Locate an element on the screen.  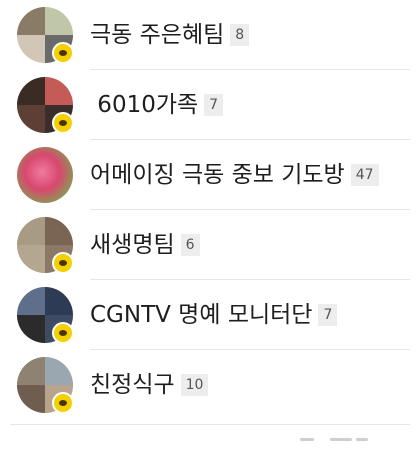
room-title: 새생명팀 6 is located at coordinates (145, 245).